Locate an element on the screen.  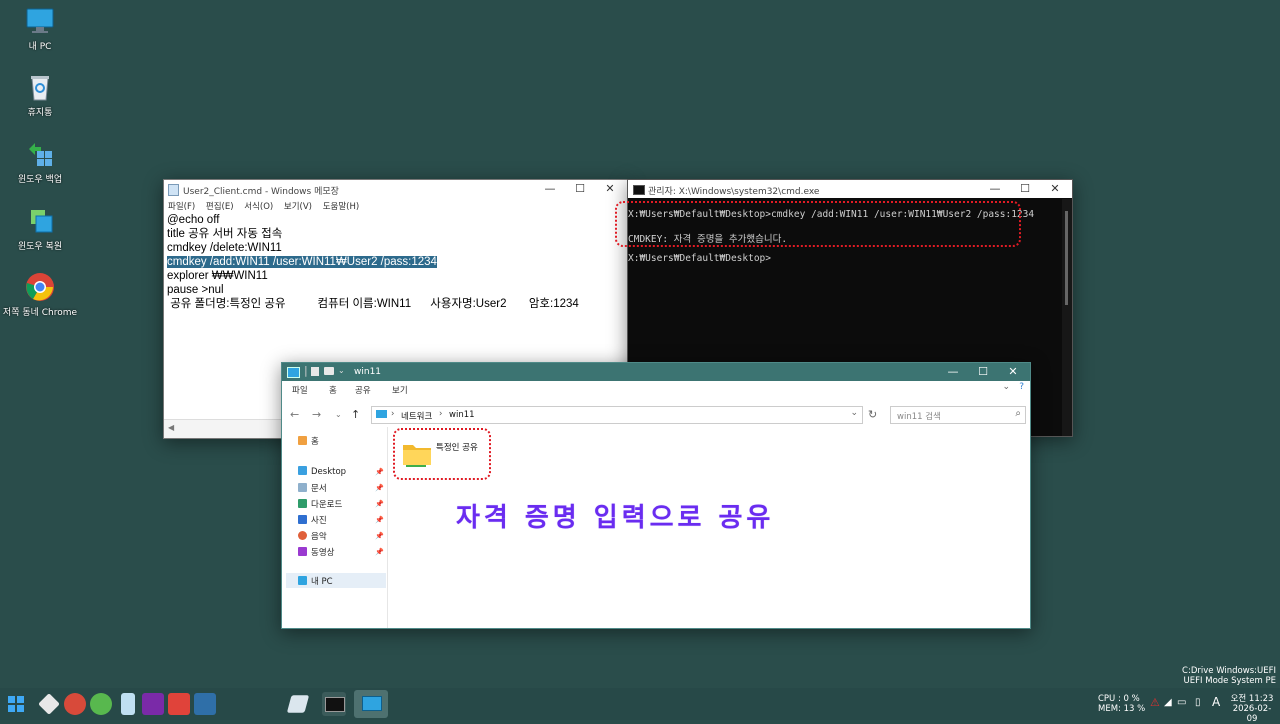
nav-item-label: 음악 is located at coordinates (319, 537).